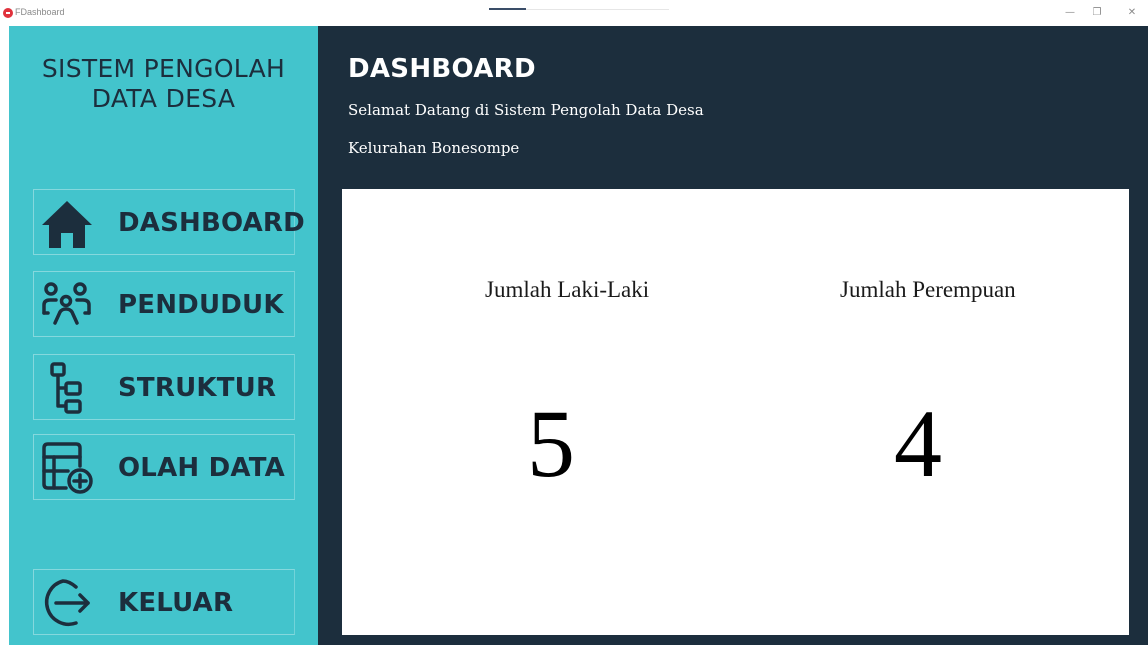  Describe the element at coordinates (67, 602) in the screenshot. I see `logout-icon` at that location.